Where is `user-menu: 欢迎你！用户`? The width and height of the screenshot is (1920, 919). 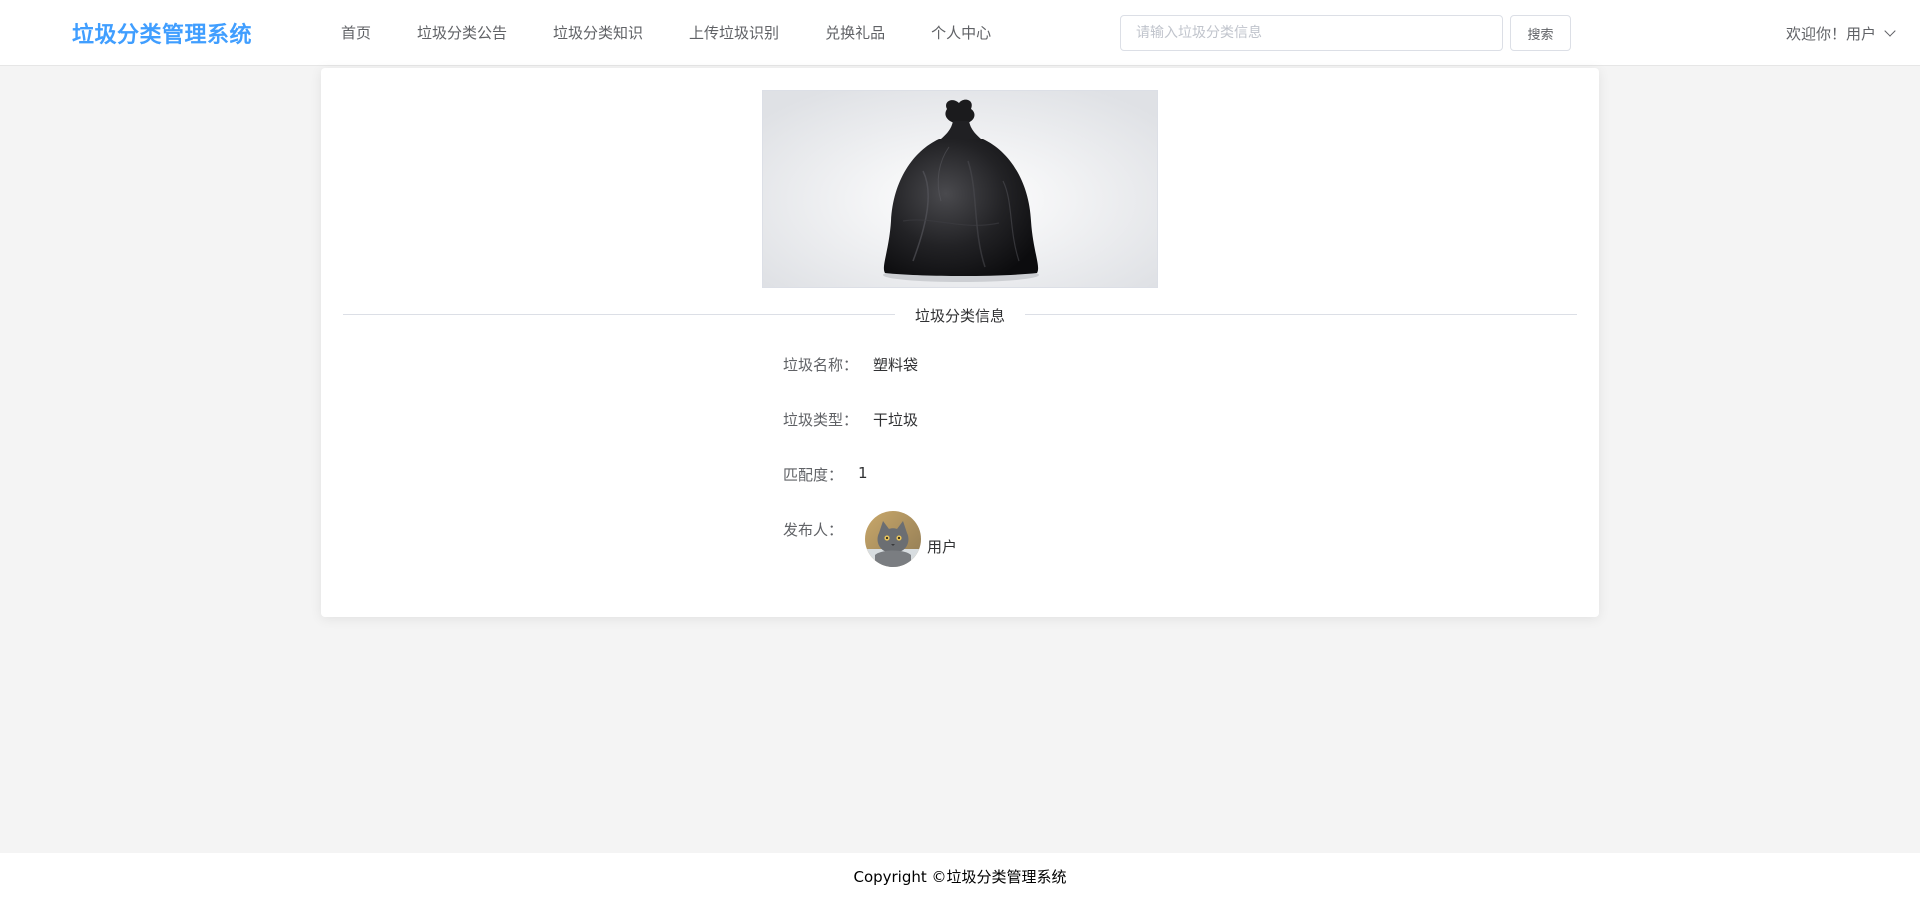 user-menu: 欢迎你！用户 is located at coordinates (1840, 33).